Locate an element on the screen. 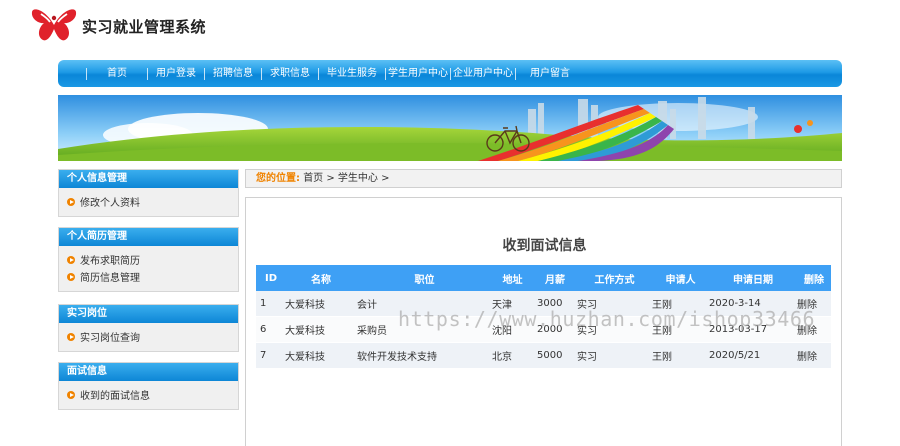 The image size is (900, 446). sidebar-link-label: 实习岗位查询 is located at coordinates (110, 338).